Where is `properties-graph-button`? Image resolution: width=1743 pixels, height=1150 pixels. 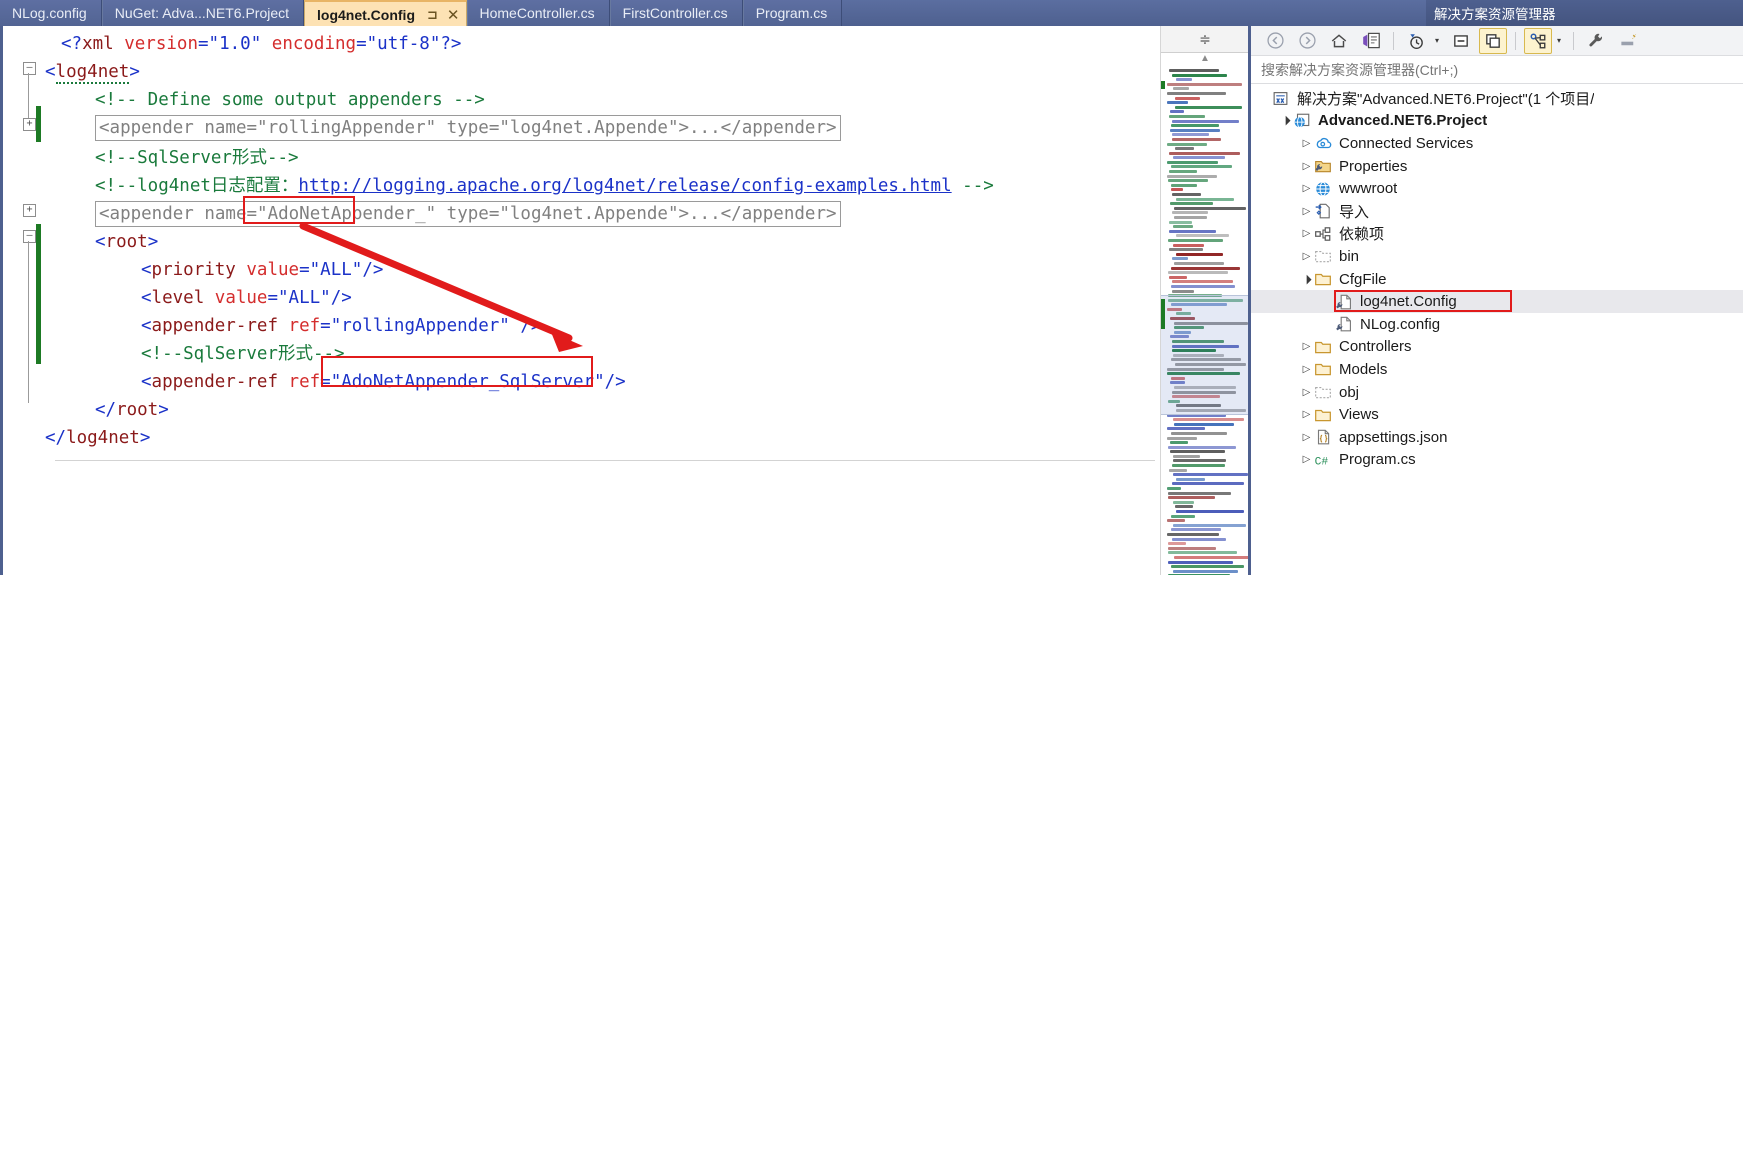
properties-graph-button is located at coordinates (1538, 40).